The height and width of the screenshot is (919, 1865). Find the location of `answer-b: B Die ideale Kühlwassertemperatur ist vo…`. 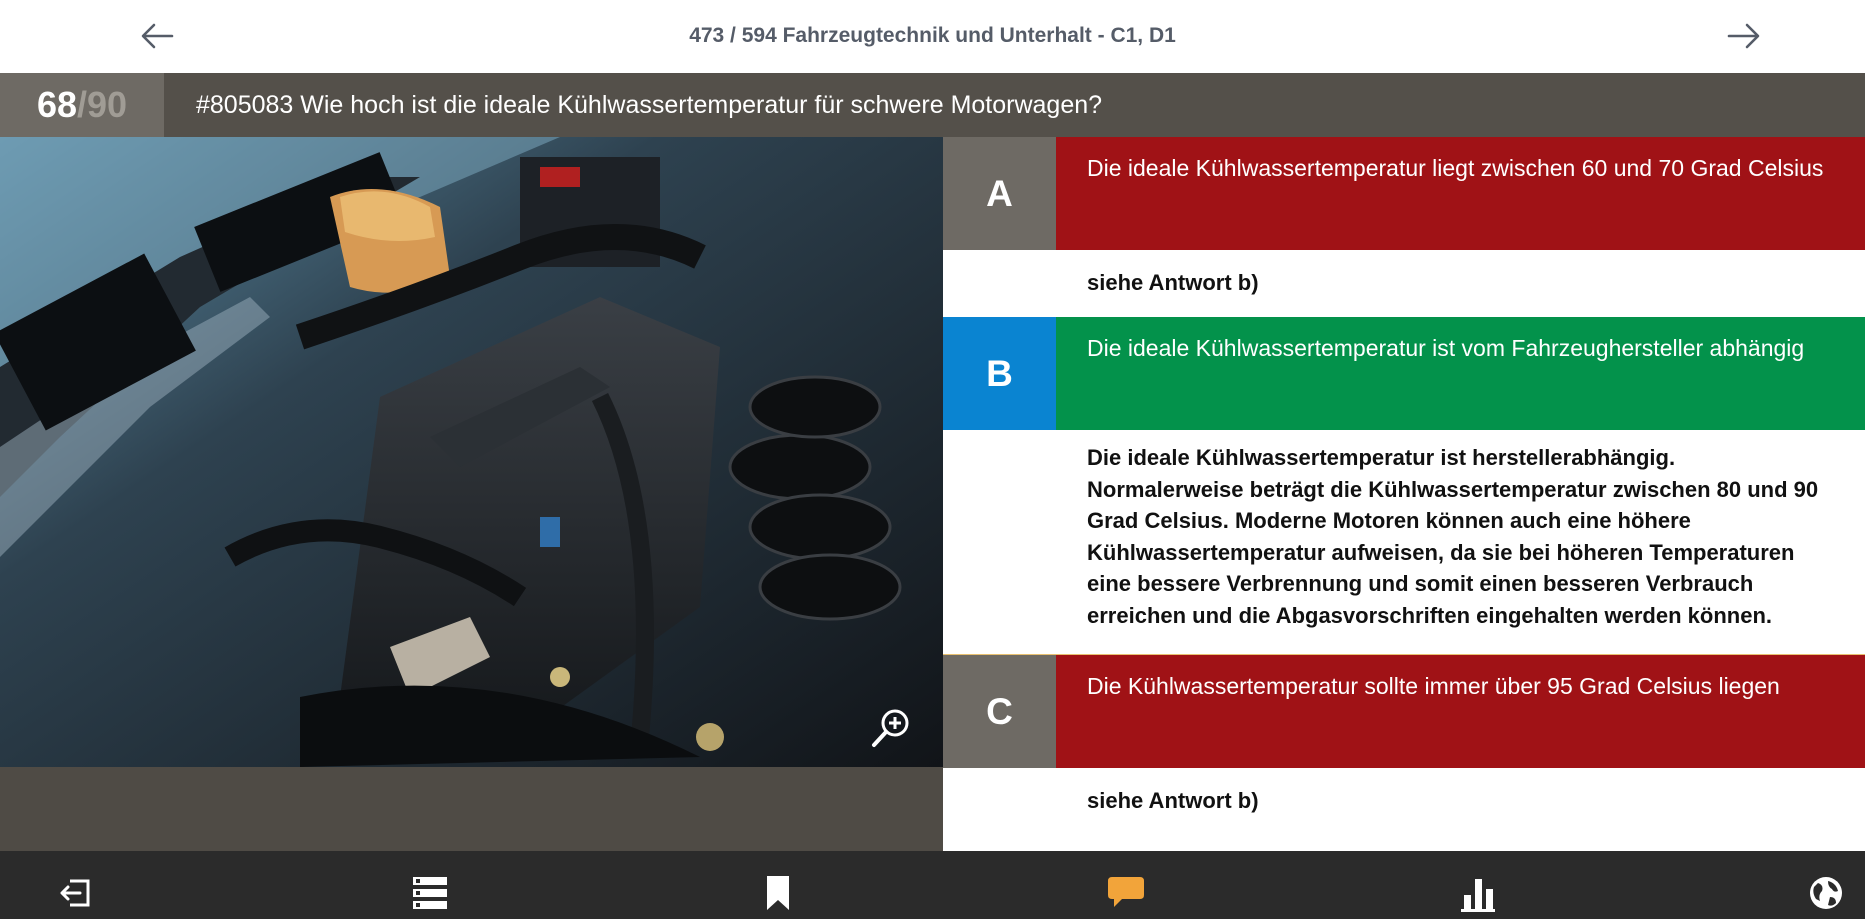

answer-b: B Die ideale Kühlwassertemperatur ist vo… is located at coordinates (1404, 373).